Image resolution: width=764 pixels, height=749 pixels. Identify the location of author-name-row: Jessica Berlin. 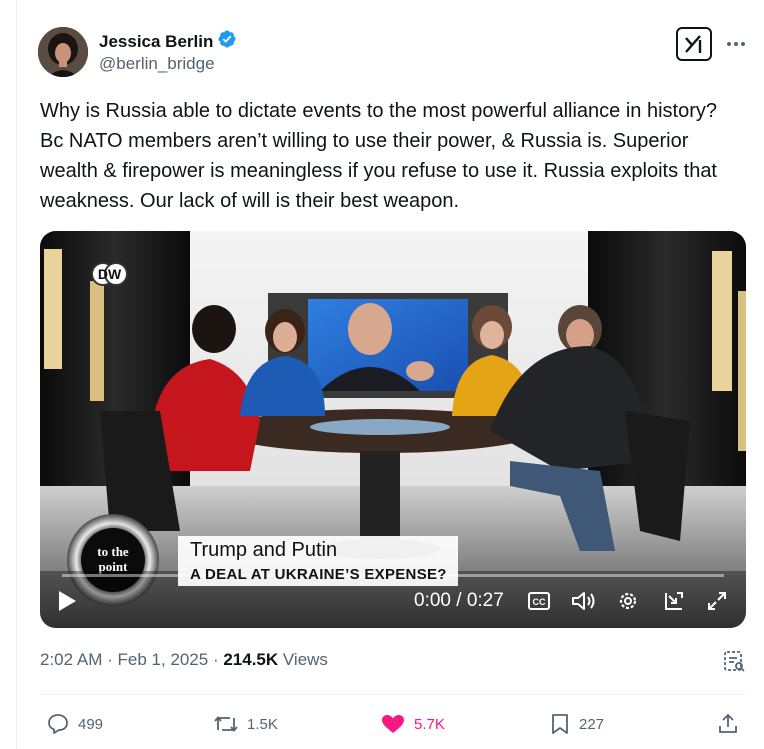
(168, 41).